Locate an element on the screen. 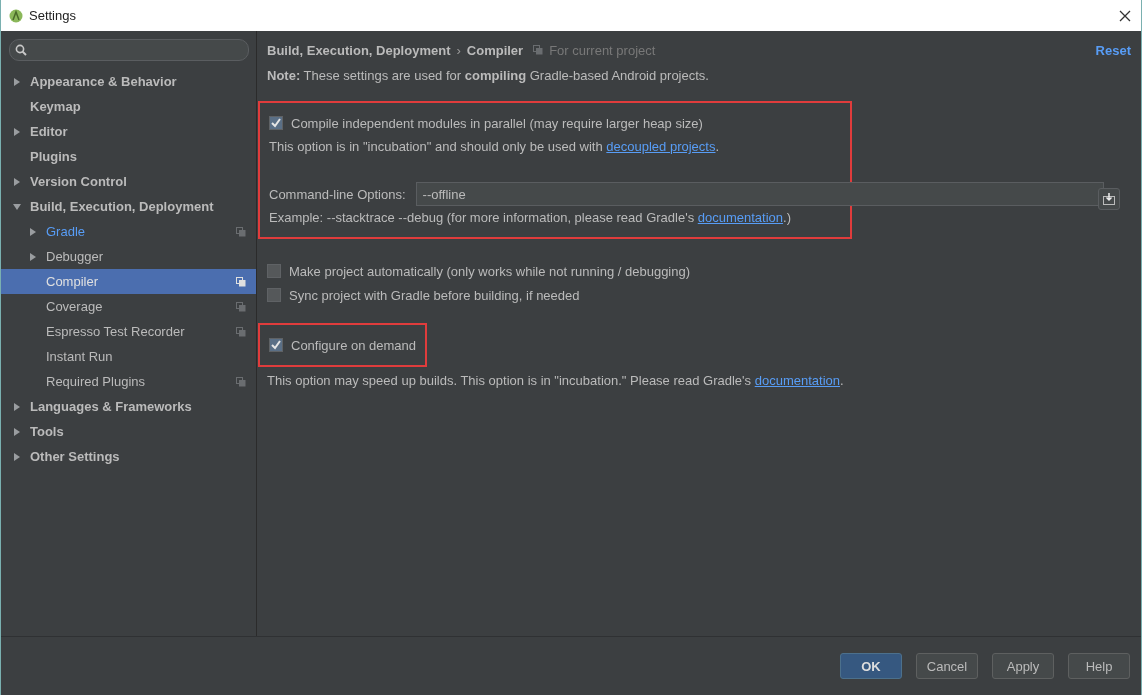 Image resolution: width=1142 pixels, height=695 pixels. tree-item: Required Plugins is located at coordinates (128, 381).